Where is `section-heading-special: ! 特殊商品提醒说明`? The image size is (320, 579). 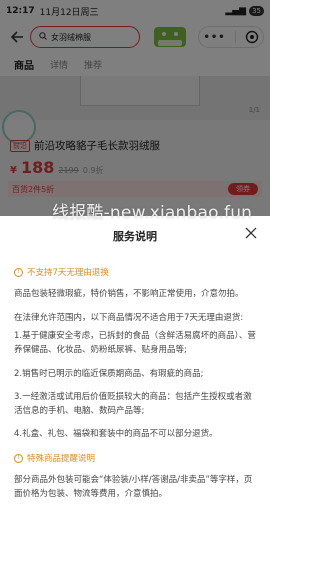
section-heading-special: ! 特殊商品提醒说明 is located at coordinates (54, 458).